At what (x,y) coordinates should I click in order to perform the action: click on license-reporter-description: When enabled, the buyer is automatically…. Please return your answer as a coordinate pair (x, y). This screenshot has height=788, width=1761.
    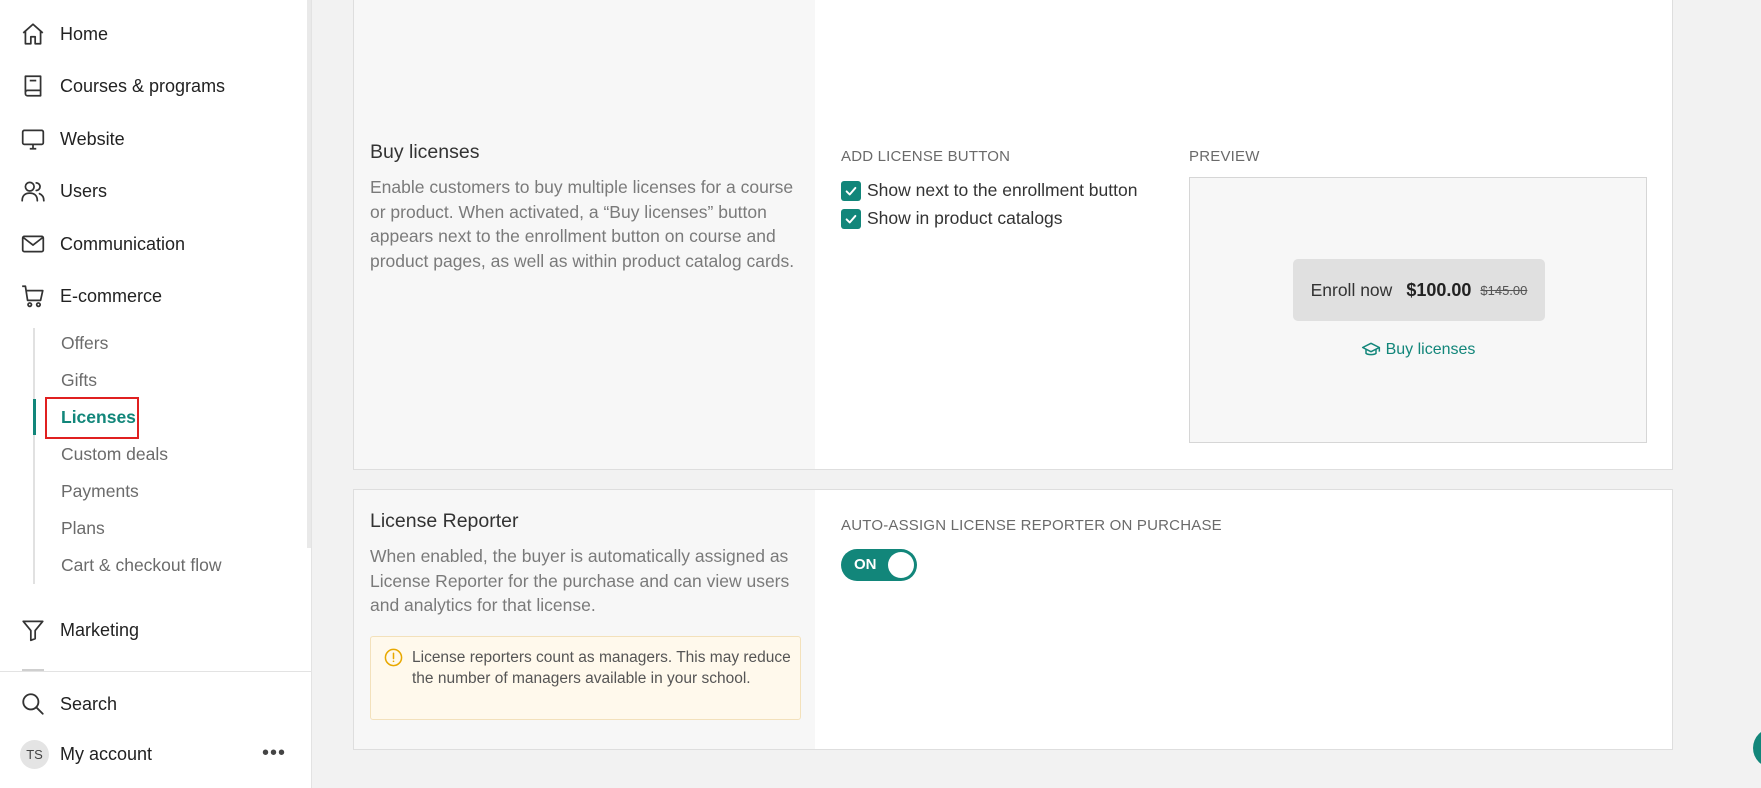
    Looking at the image, I should click on (580, 580).